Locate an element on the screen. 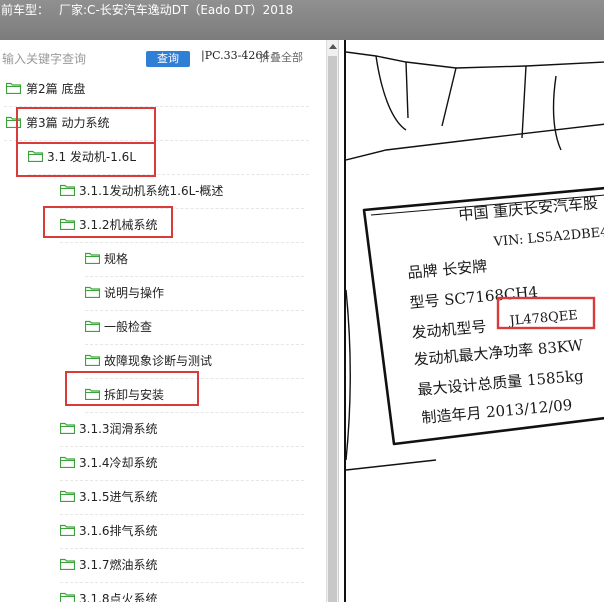  tree-item-engine-overview: 3.1.1发动机系统1.6L-概述 is located at coordinates (182, 192).